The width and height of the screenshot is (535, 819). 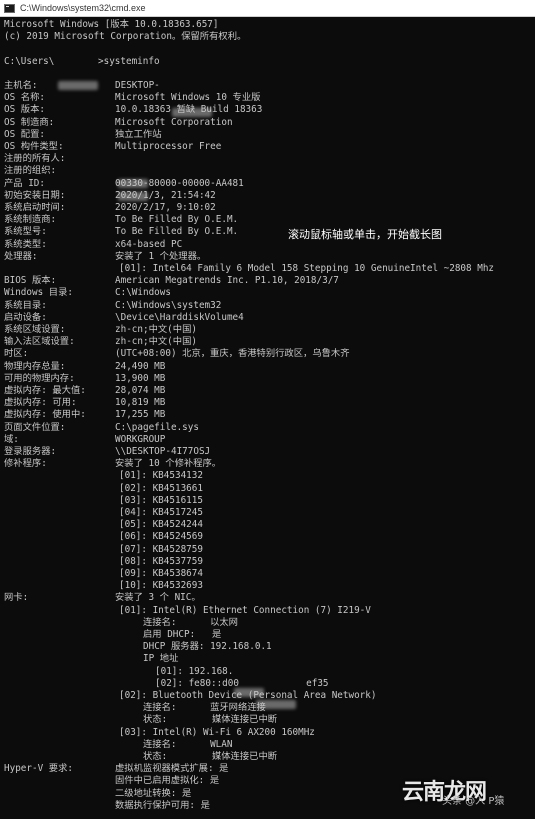 What do you see at coordinates (25, 305) in the screenshot?
I see `console-key: 系统目录:` at bounding box center [25, 305].